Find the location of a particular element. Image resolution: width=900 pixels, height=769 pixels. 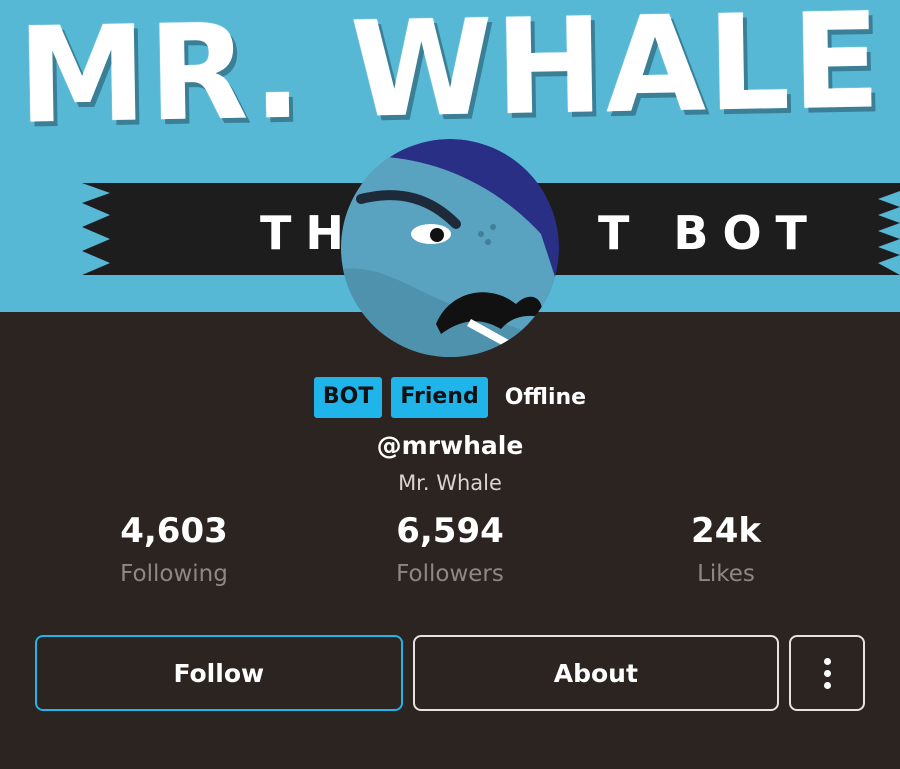

stat-likes: 24k Likes is located at coordinates (726, 551).